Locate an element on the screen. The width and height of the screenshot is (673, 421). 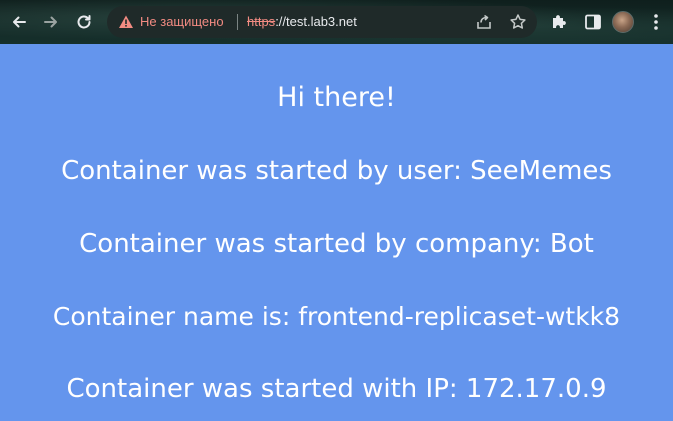
address-bar: Не защищено https://test.lab3.net is located at coordinates (322, 22).